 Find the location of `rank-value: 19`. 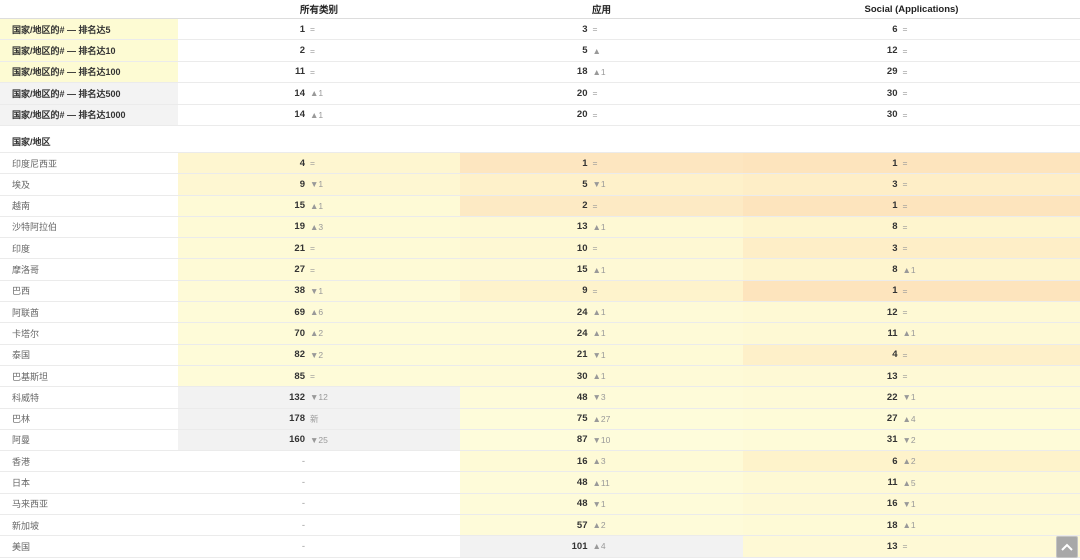

rank-value: 19 is located at coordinates (299, 227).